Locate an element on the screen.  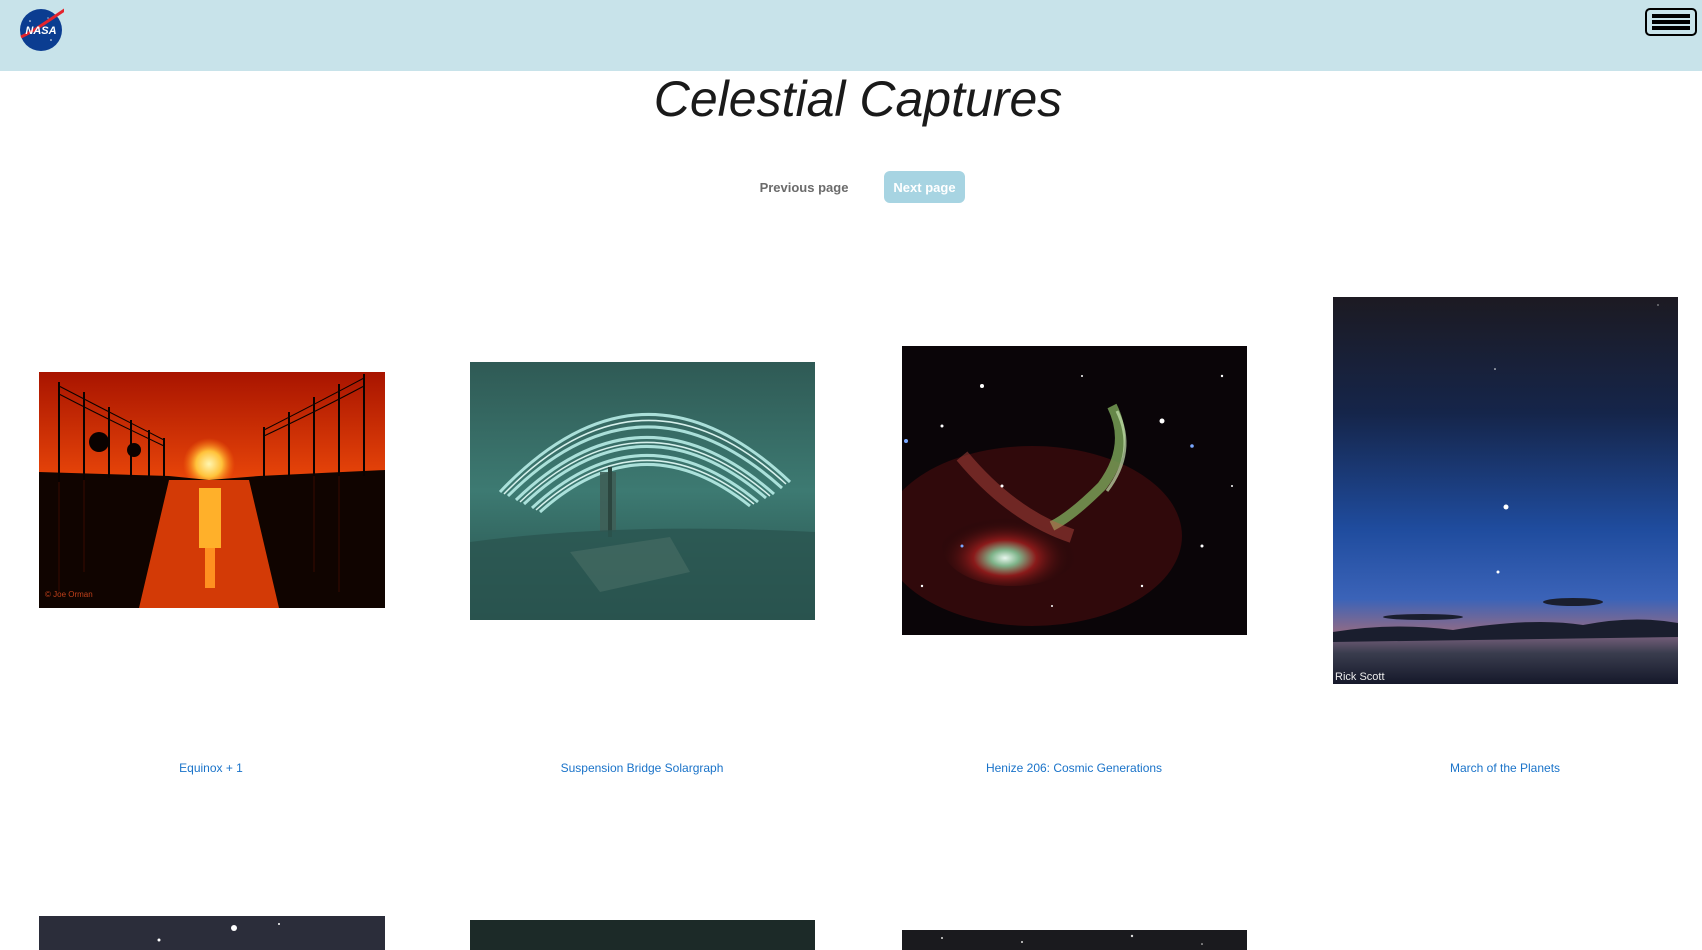
previous-page-button: Previous page is located at coordinates (804, 187).